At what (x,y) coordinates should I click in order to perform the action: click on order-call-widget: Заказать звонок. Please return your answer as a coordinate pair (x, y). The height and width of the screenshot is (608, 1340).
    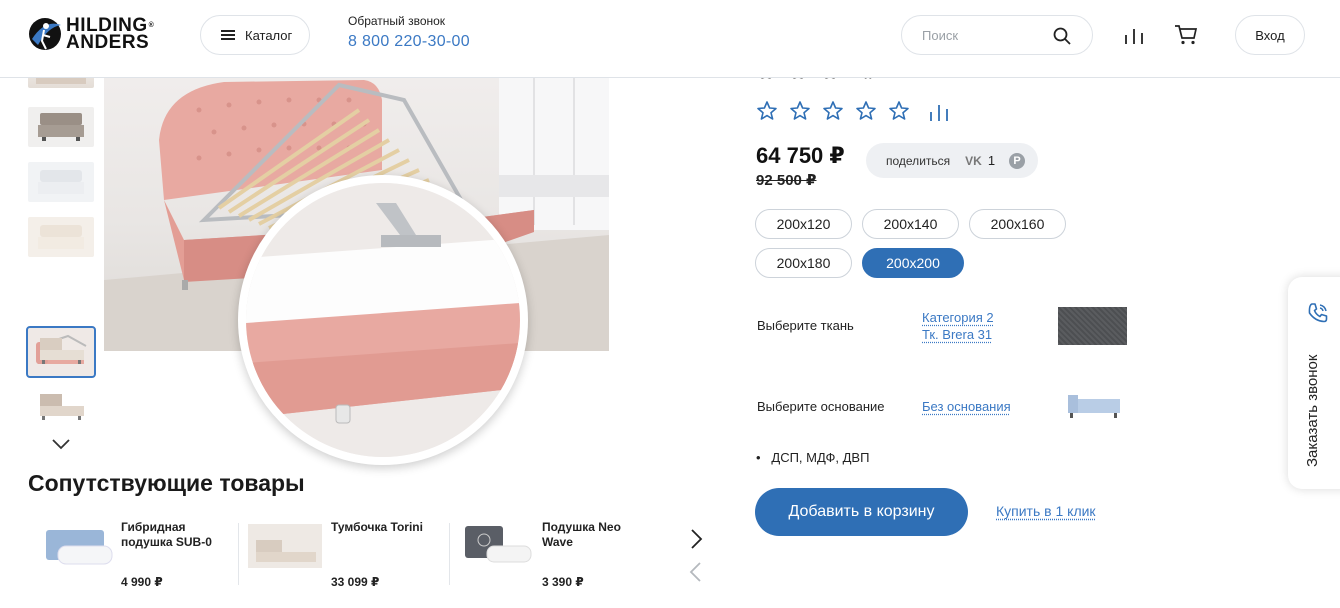
    Looking at the image, I should click on (1314, 383).